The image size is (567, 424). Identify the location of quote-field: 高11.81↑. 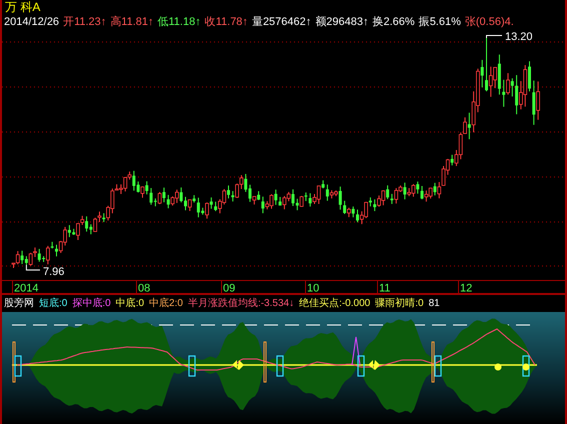
(132, 22).